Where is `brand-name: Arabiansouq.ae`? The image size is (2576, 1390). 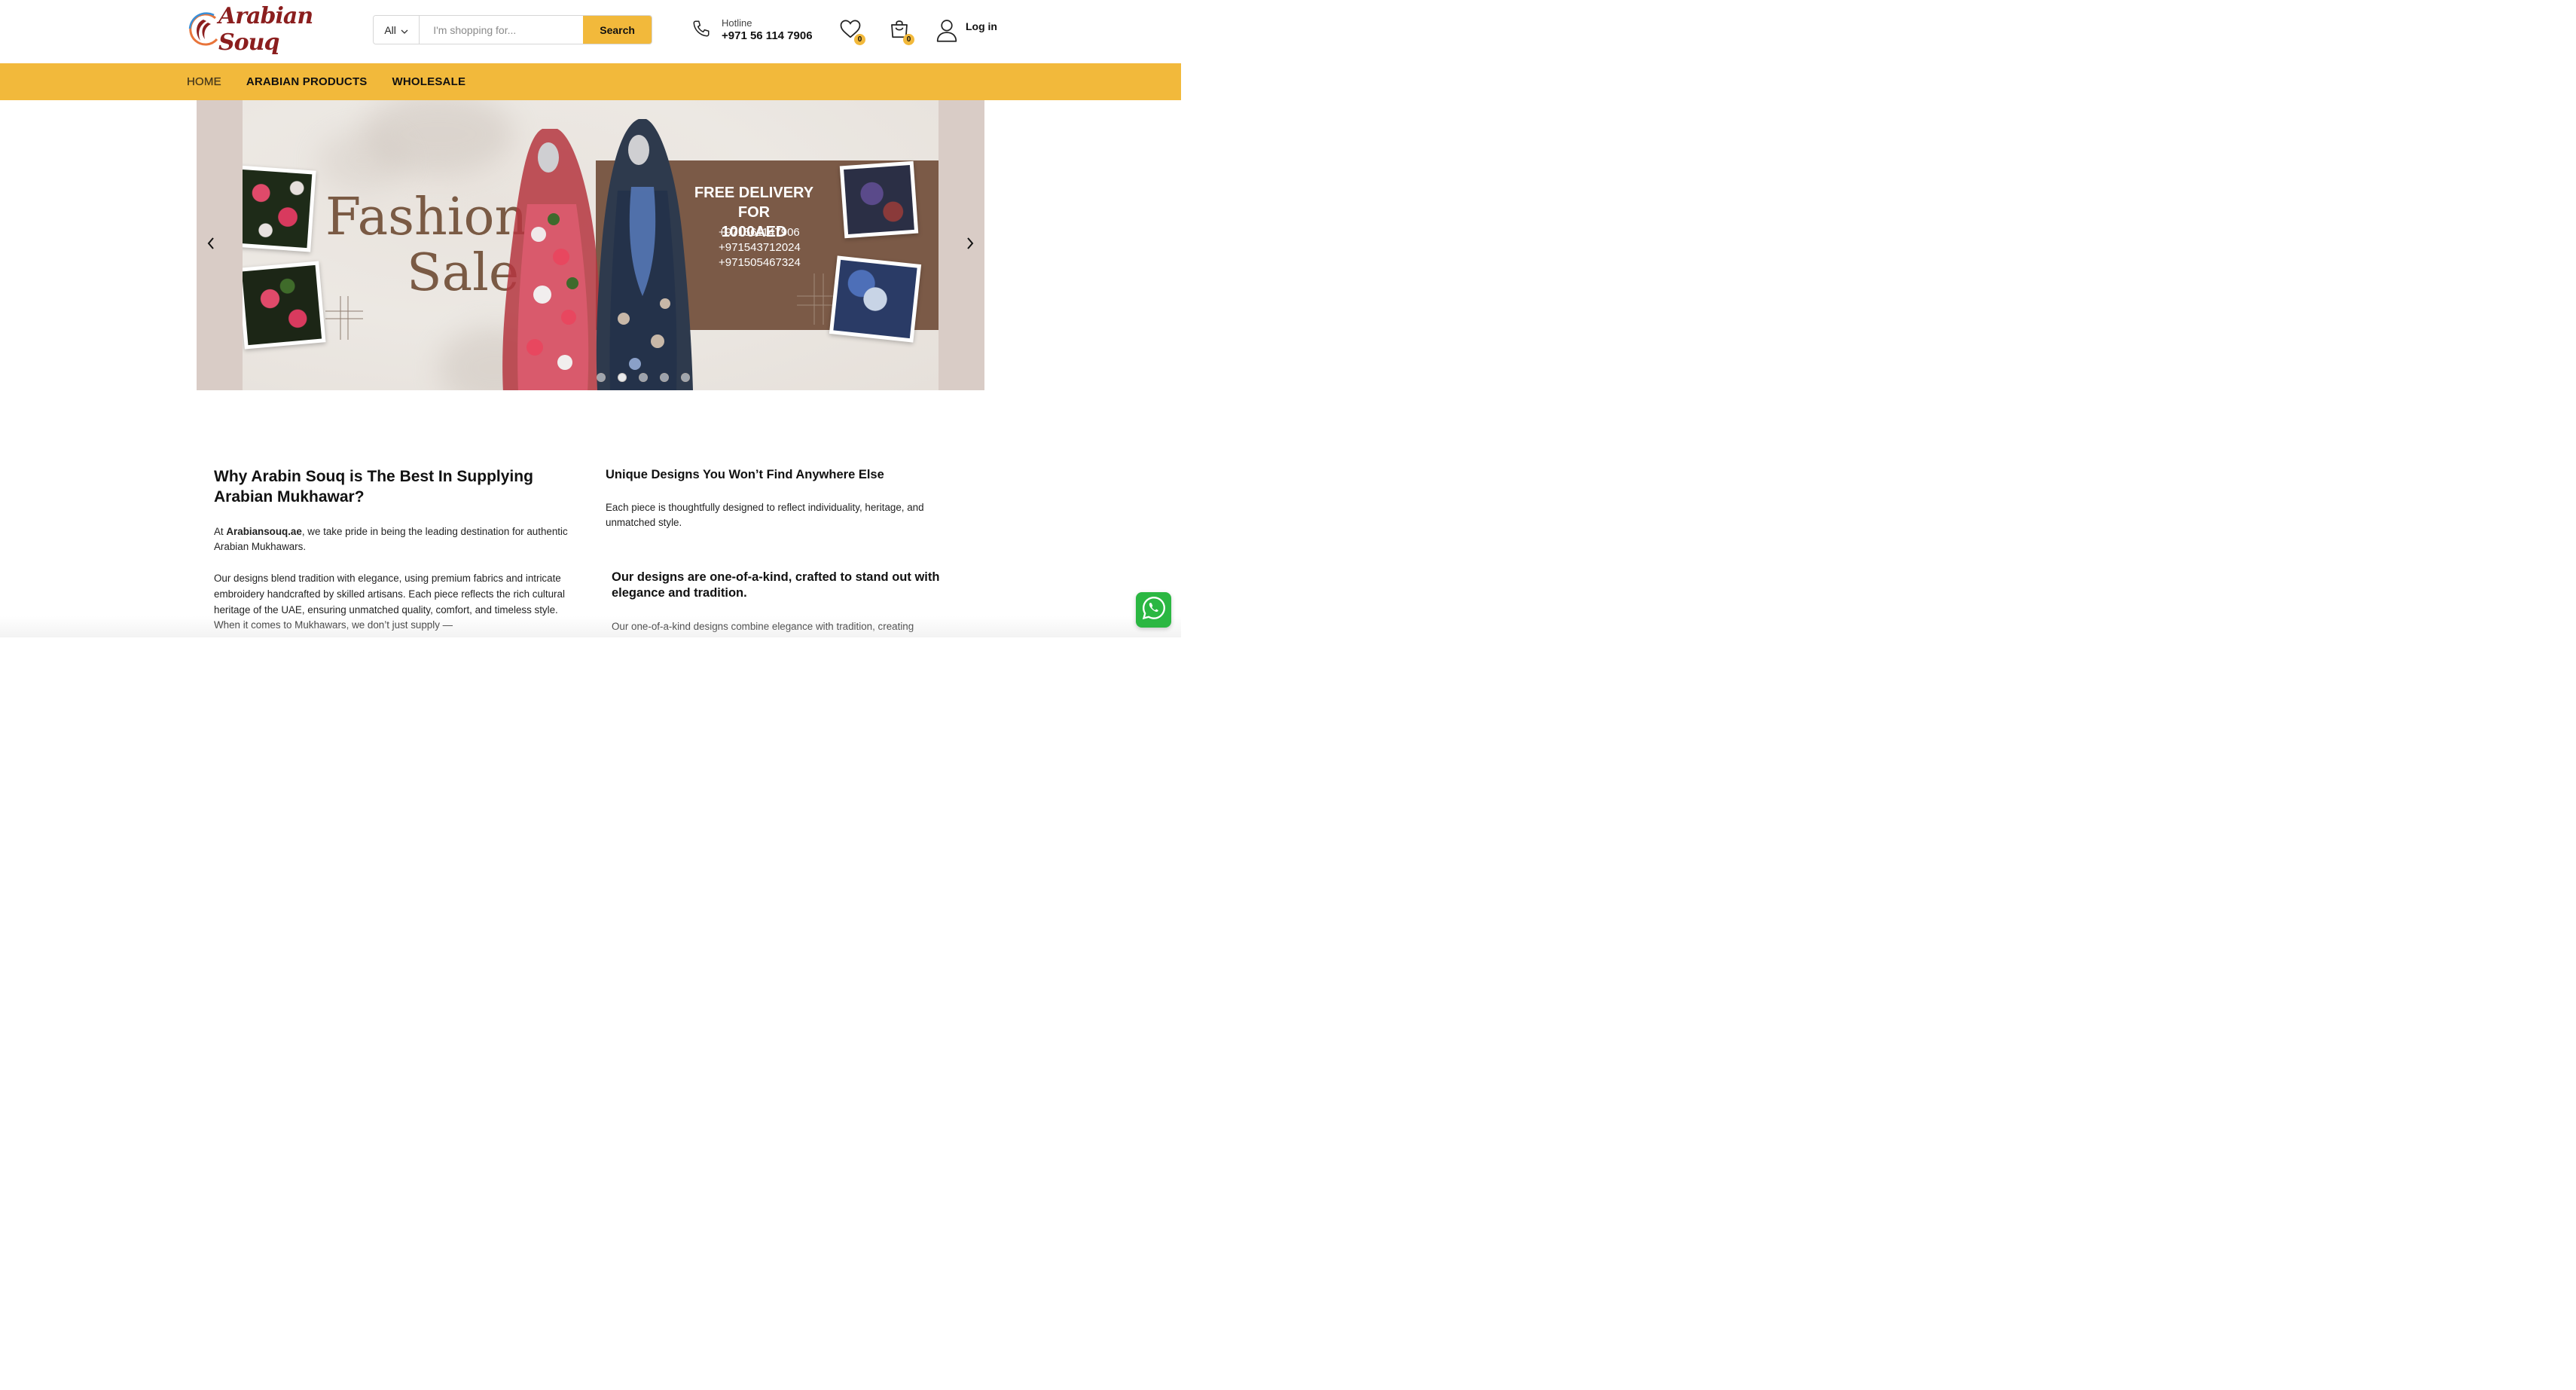
brand-name: Arabiansouq.ae is located at coordinates (264, 531).